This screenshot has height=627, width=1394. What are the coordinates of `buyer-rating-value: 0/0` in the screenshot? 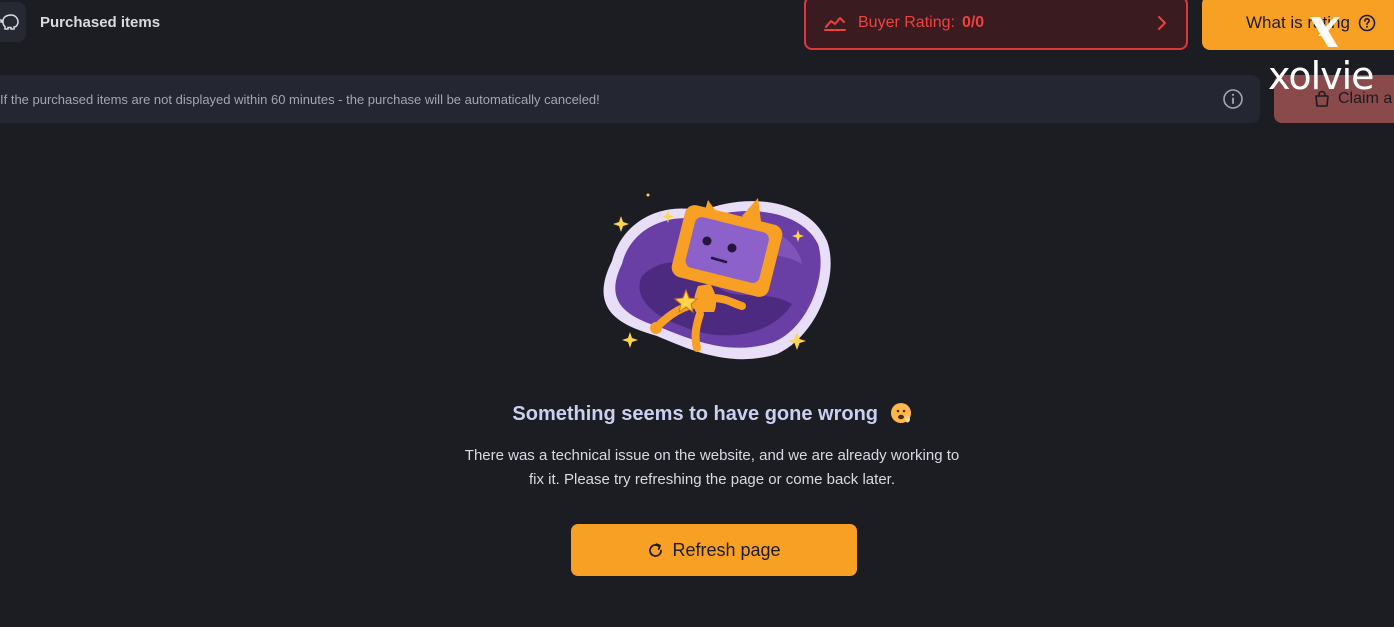 It's located at (973, 22).